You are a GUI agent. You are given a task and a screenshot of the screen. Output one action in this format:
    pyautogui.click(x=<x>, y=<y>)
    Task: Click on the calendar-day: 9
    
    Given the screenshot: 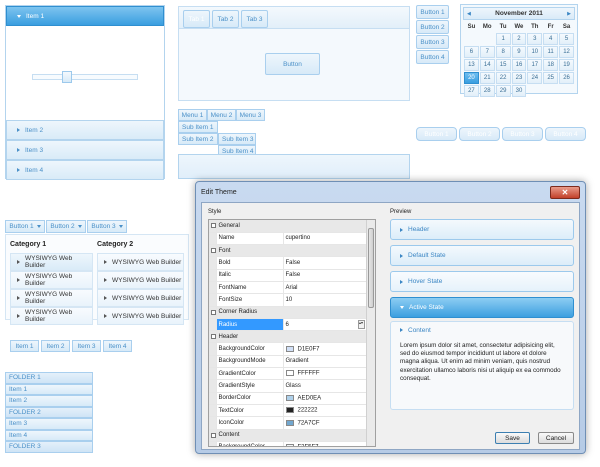 What is the action you would take?
    pyautogui.click(x=519, y=52)
    